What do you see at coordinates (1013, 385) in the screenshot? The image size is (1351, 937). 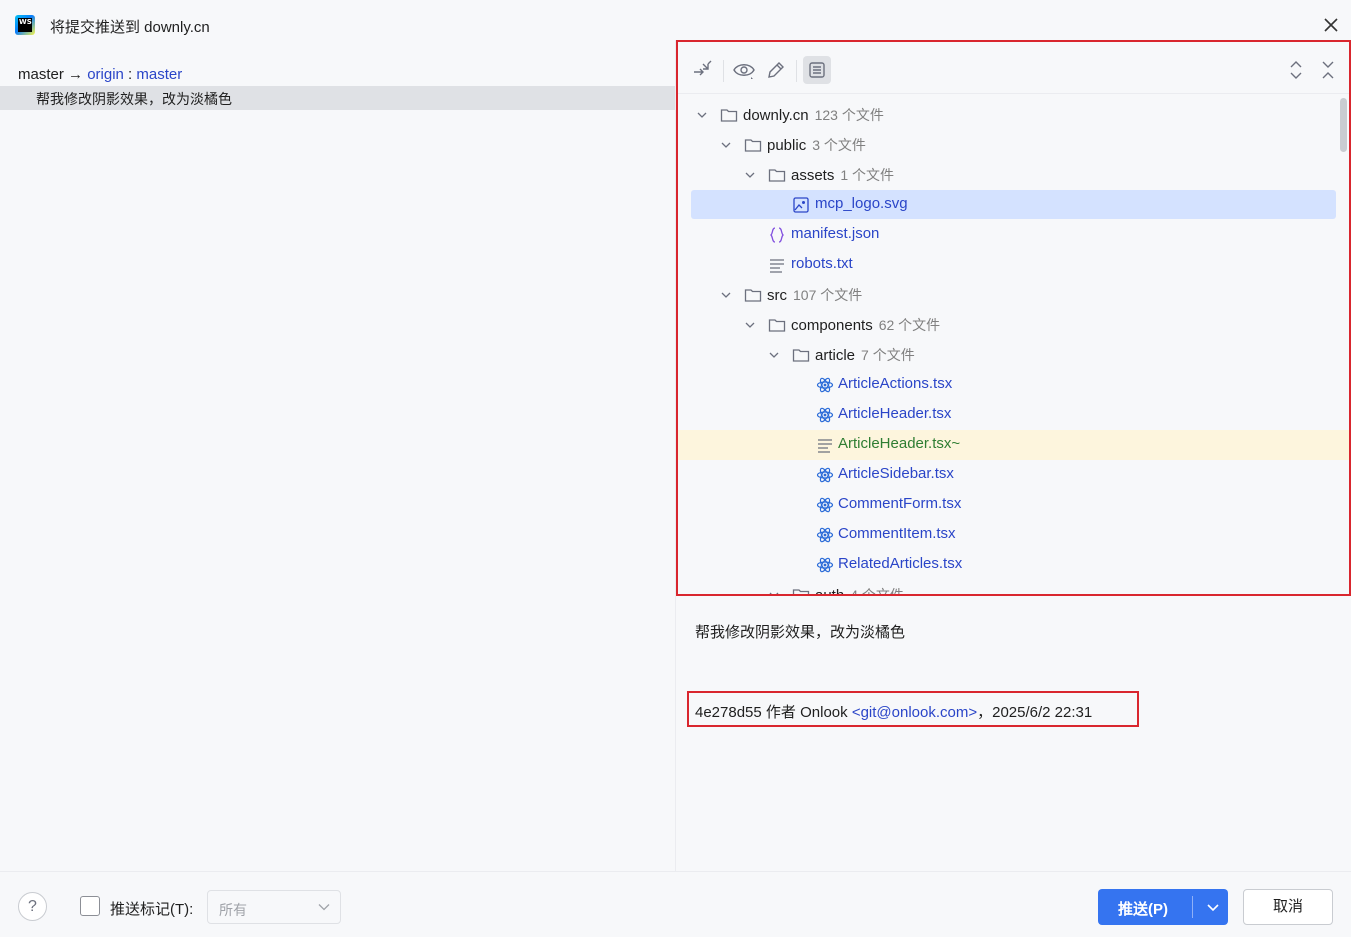 I see `tree-row-article-actions: ArticleActions.tsx` at bounding box center [1013, 385].